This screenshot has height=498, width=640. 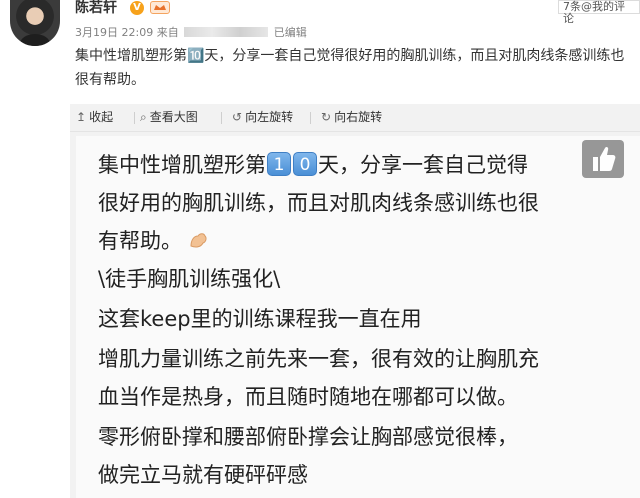 What do you see at coordinates (189, 279) in the screenshot?
I see `image-text-line: \徒手胸肌训练强化\` at bounding box center [189, 279].